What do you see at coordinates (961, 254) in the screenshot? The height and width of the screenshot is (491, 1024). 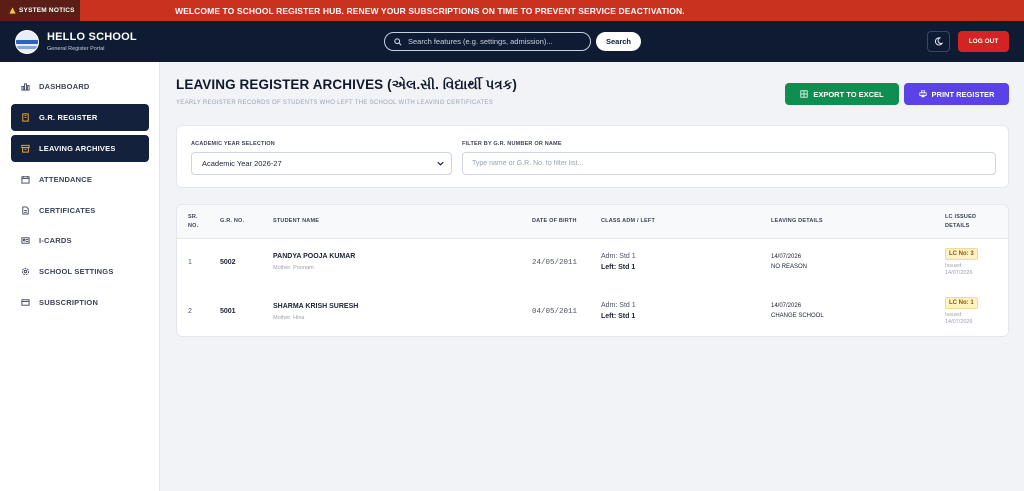 I see `lc-number-badge: LC No: 3` at bounding box center [961, 254].